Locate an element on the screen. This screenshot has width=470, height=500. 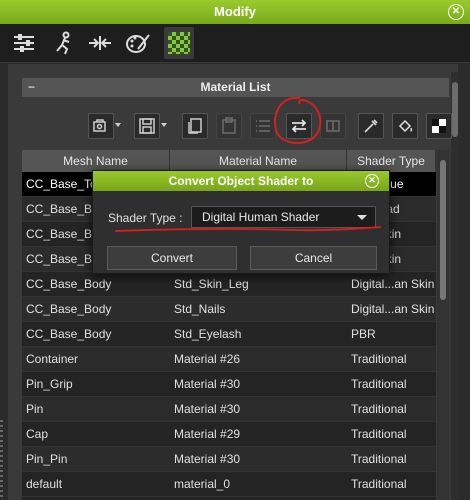
panel-scrollbar is located at coordinates (455, 286).